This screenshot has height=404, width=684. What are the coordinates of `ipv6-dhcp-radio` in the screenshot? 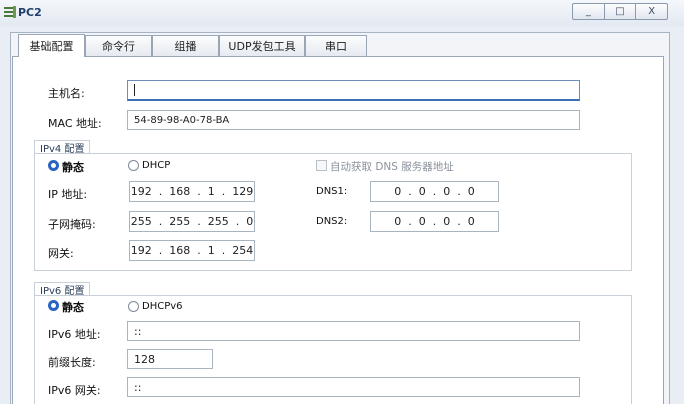 It's located at (133, 306).